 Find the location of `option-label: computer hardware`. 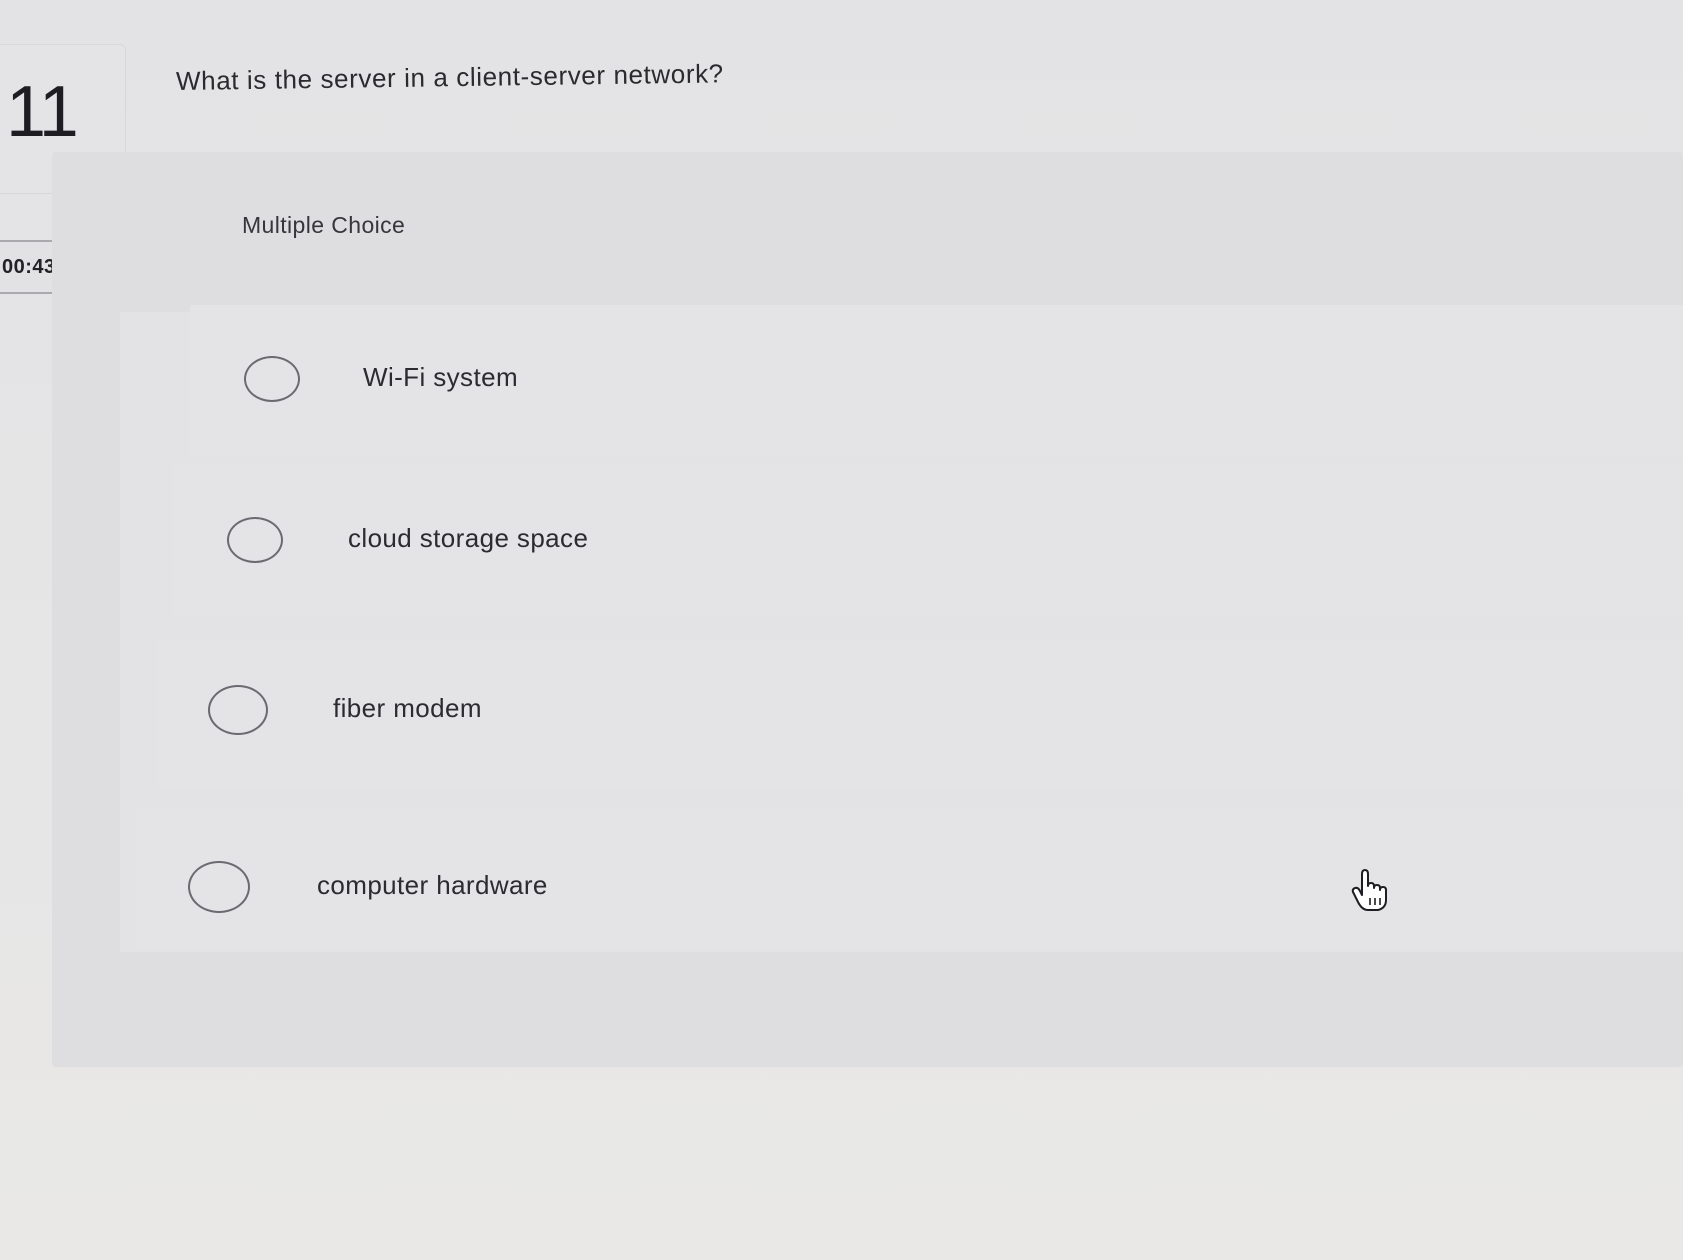

option-label: computer hardware is located at coordinates (432, 885).